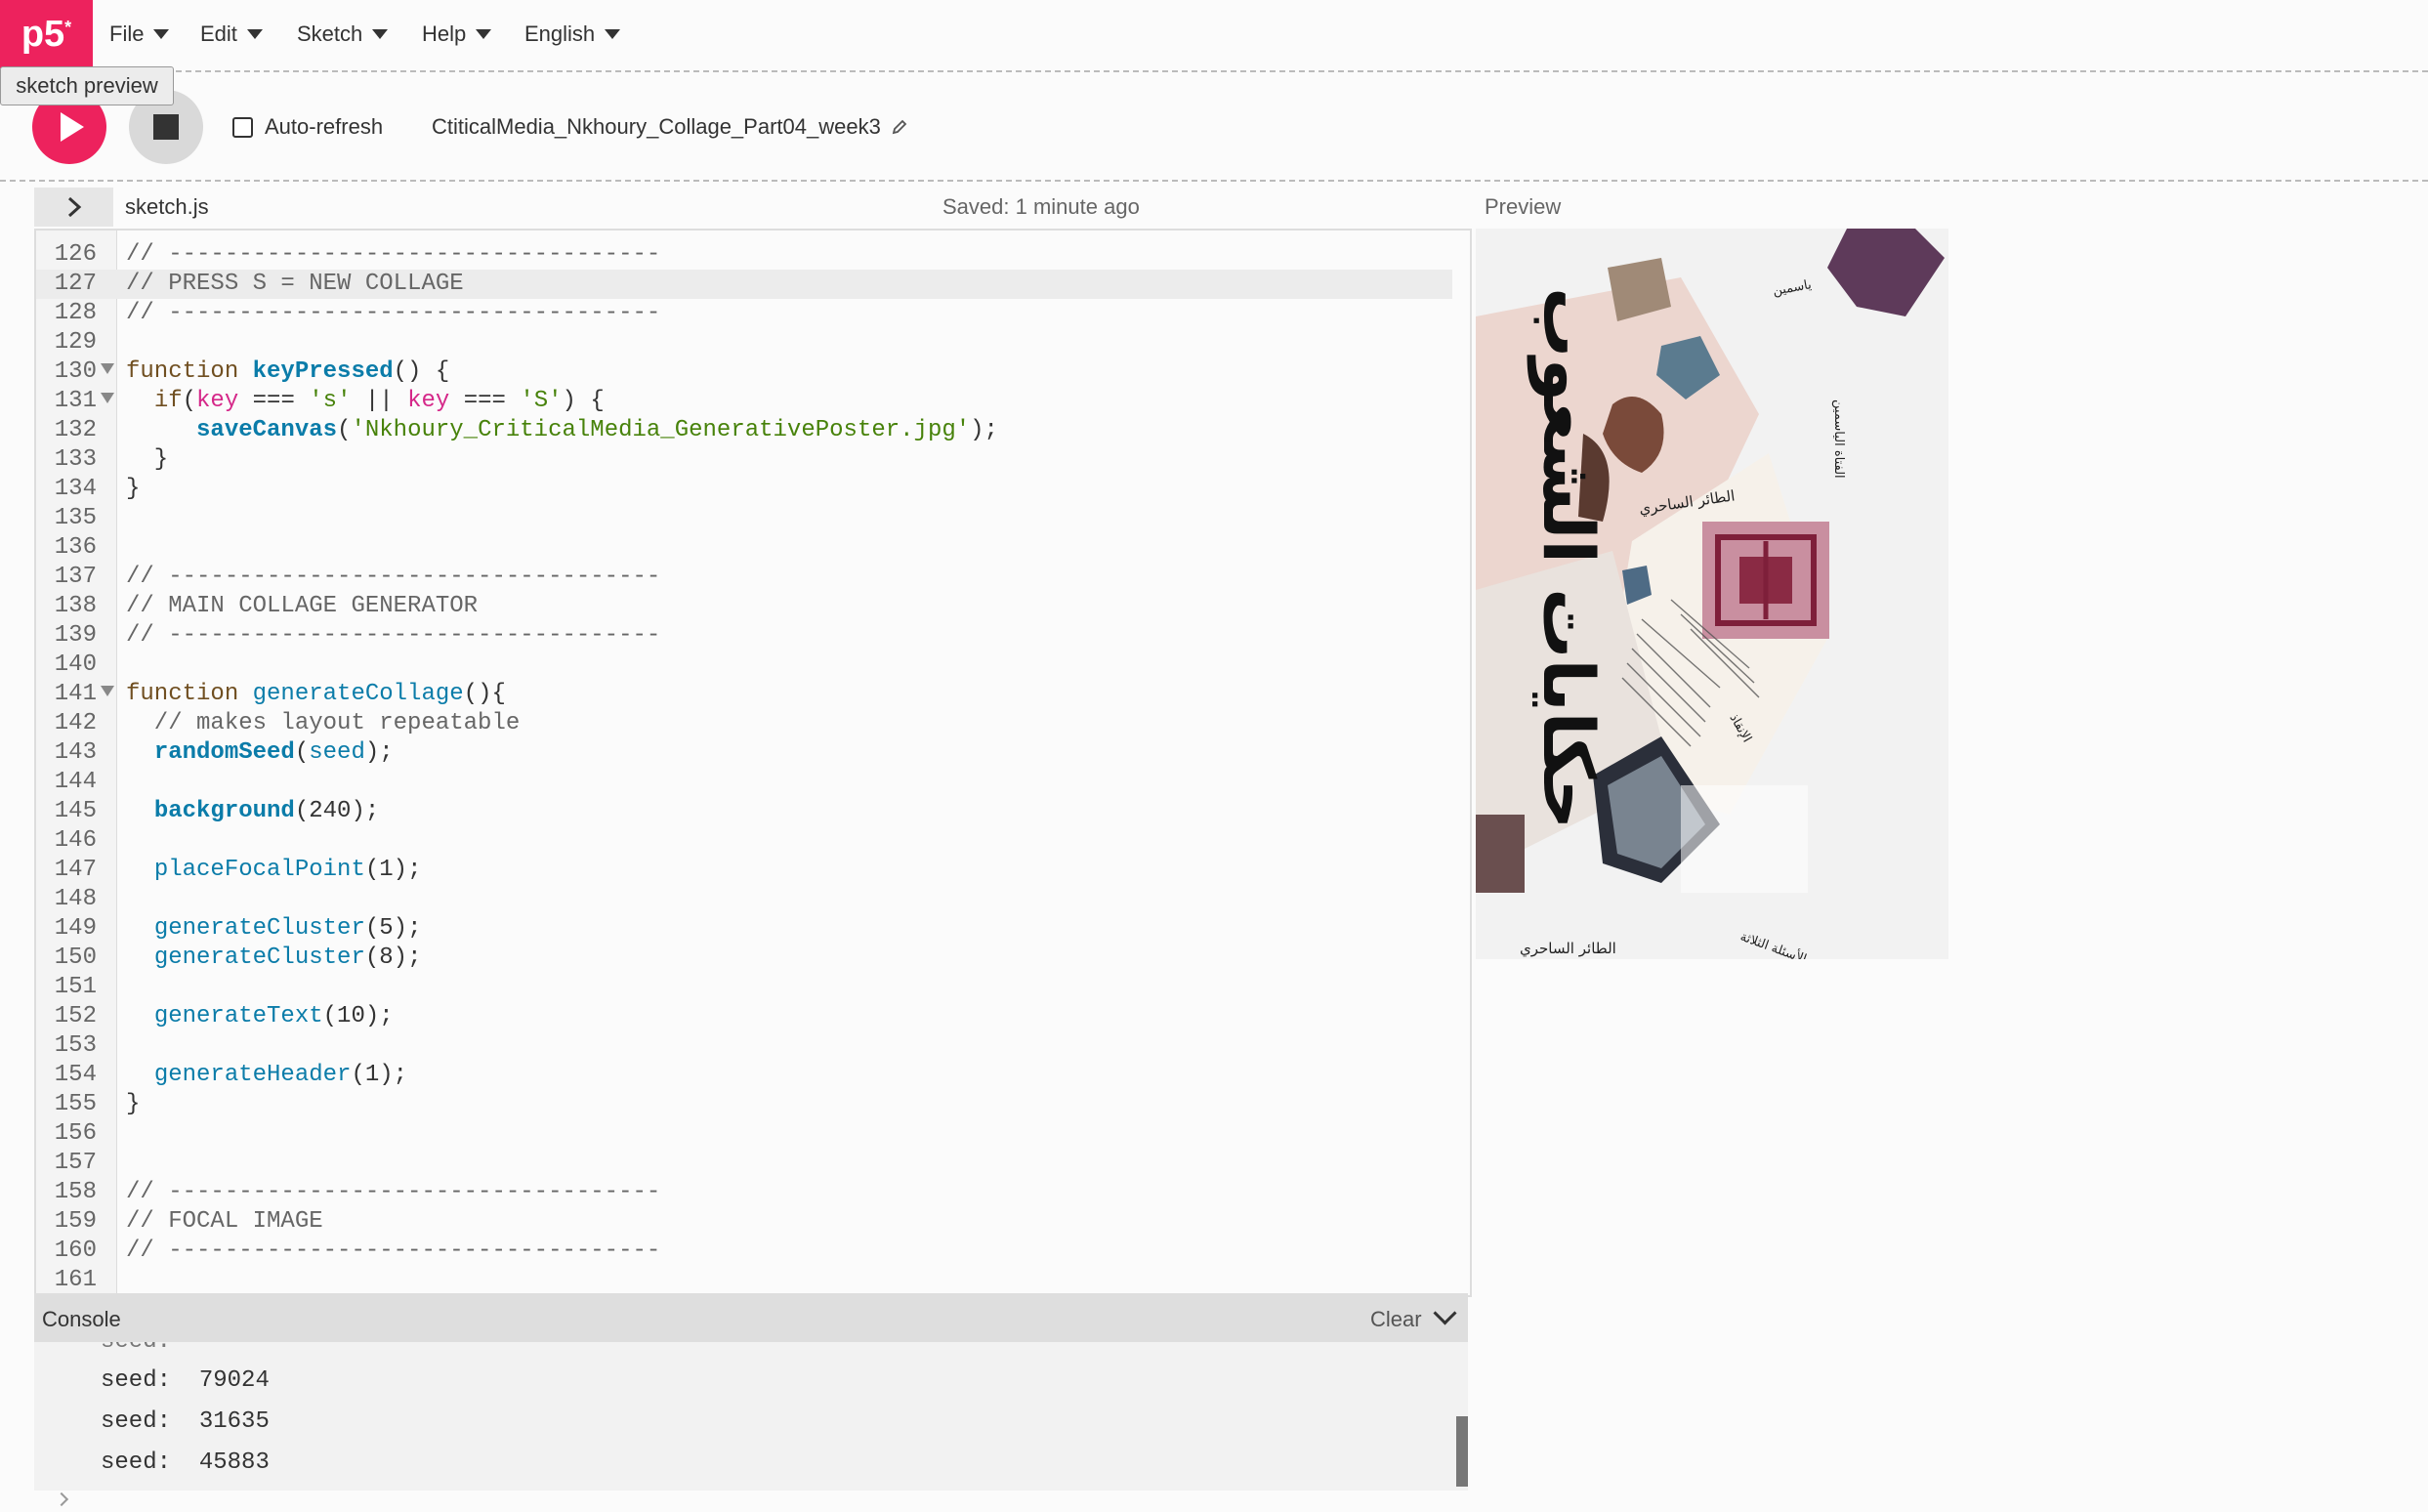 Image resolution: width=2428 pixels, height=1512 pixels. What do you see at coordinates (744, 401) in the screenshot?
I see `code-line: 131 if(key === 's' || key === 'S') {` at bounding box center [744, 401].